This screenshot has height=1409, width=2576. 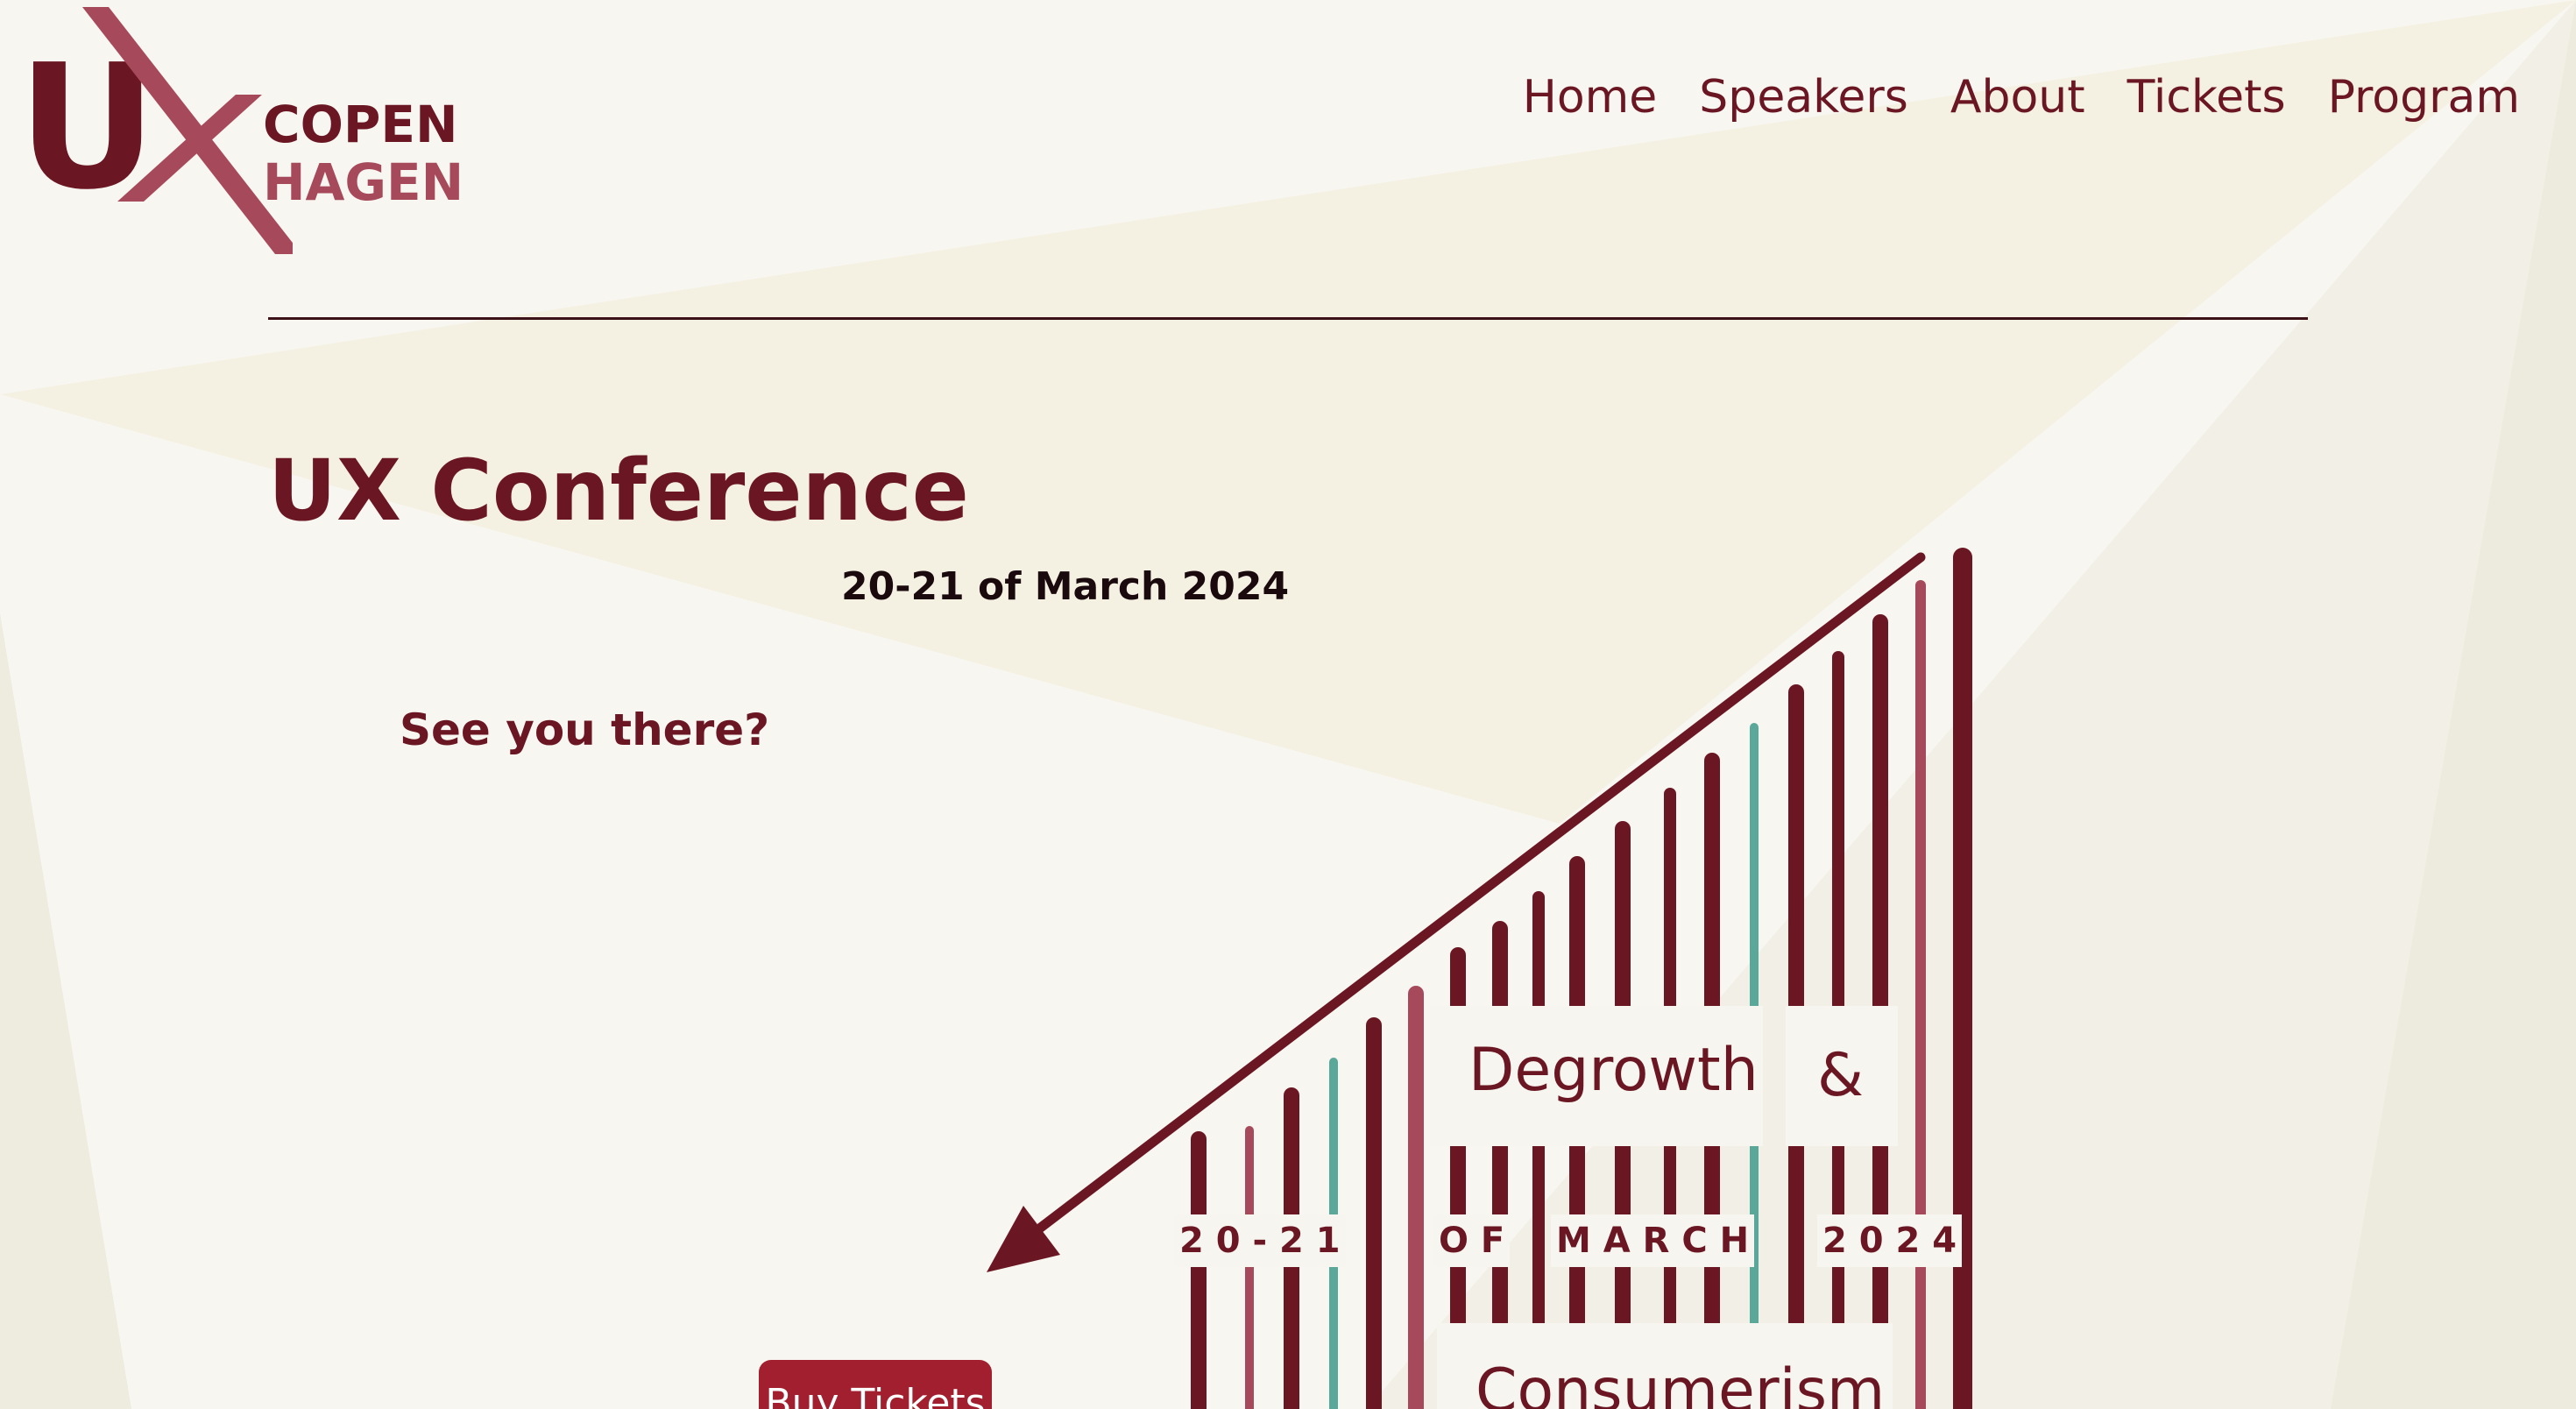 I want to click on poster-label-consumerism: Consumerism, so click(x=1665, y=1366).